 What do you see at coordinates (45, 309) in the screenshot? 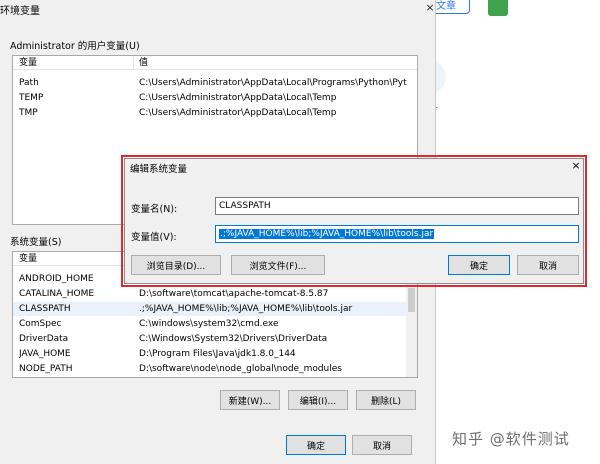
I see `variable-name: CLASSPATH` at bounding box center [45, 309].